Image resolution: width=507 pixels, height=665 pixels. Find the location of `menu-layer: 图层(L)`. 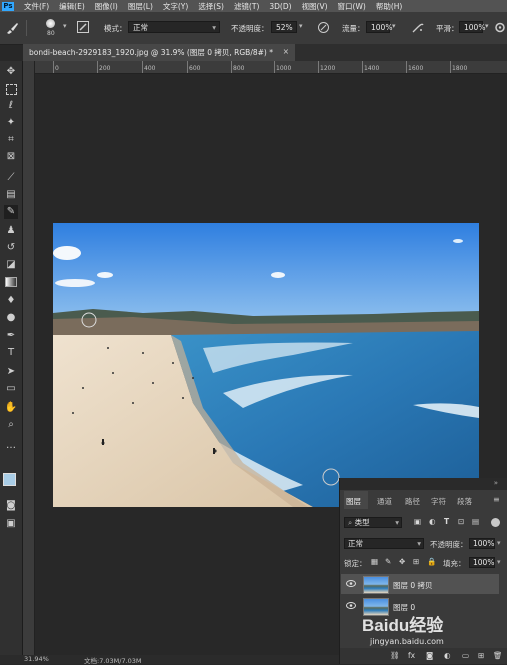

menu-layer: 图层(L) is located at coordinates (140, 6).